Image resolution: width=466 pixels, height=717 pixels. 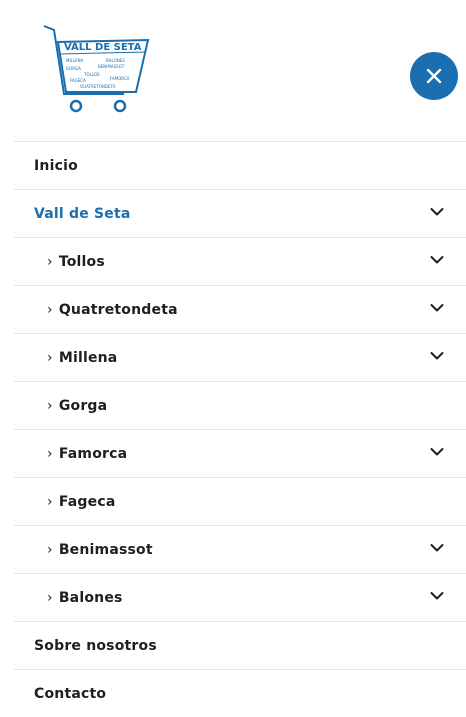 What do you see at coordinates (240, 597) in the screenshot?
I see `menu-item-balones: › Balones` at bounding box center [240, 597].